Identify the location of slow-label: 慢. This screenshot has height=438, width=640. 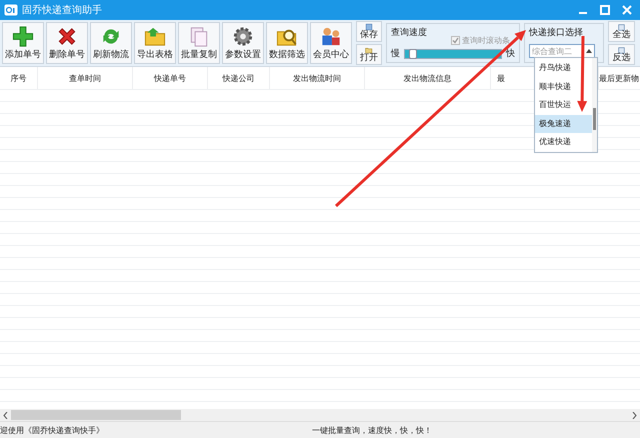
(395, 54).